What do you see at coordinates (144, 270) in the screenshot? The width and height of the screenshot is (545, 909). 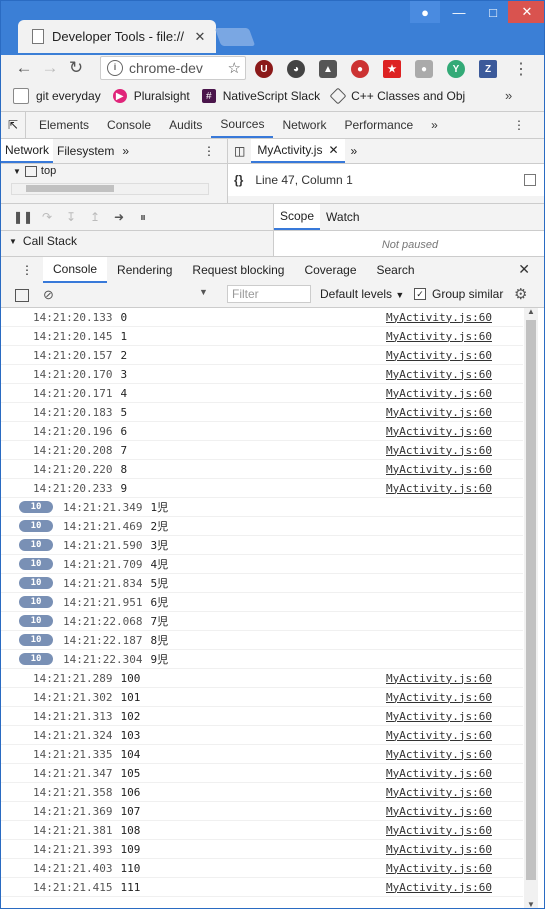 I see `drawer-tab-rendering: Rendering` at bounding box center [144, 270].